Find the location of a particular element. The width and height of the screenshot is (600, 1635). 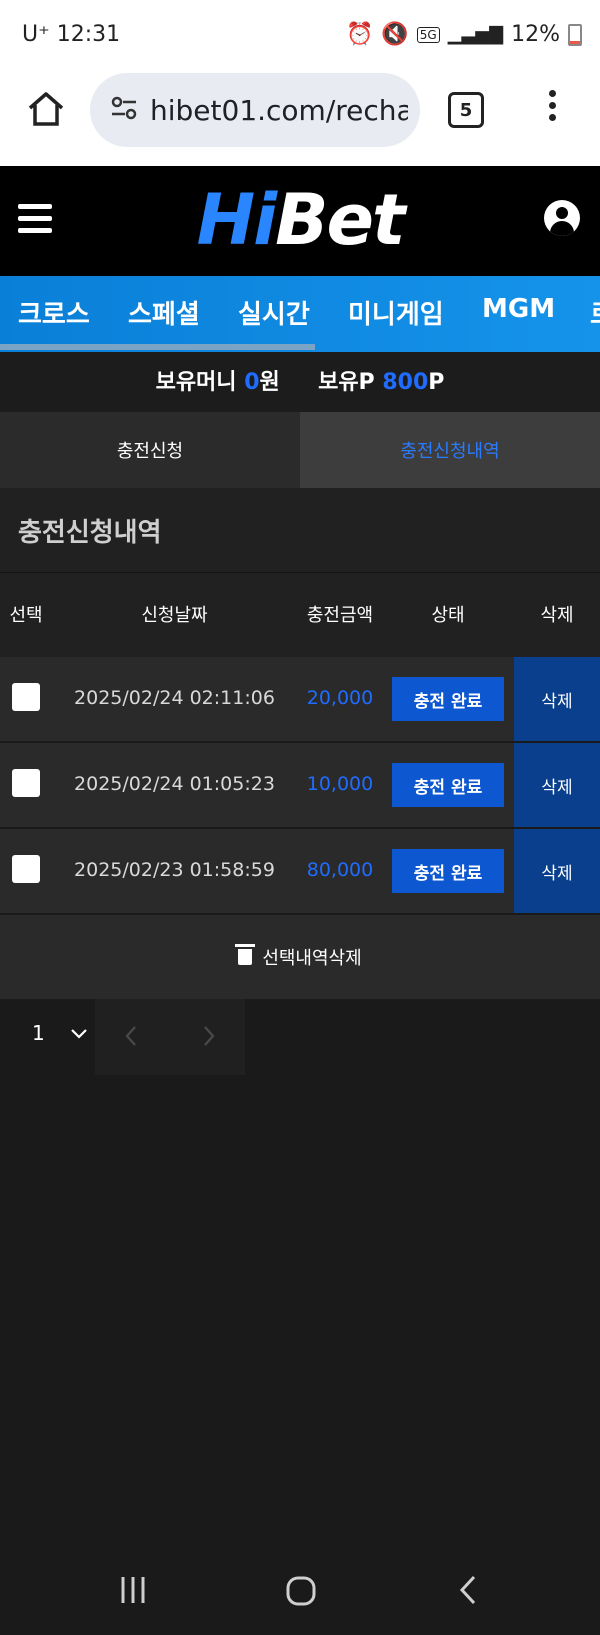

table-row: 2025/02/24 02:11:06 20,000 충전 완료 삭제 is located at coordinates (300, 700).